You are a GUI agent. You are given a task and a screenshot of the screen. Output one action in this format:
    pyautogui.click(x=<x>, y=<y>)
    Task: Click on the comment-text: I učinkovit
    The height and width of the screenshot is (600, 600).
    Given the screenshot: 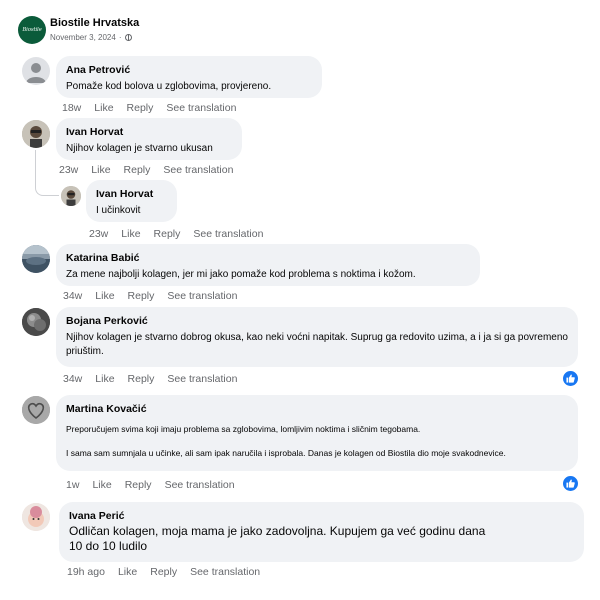 What is the action you would take?
    pyautogui.click(x=118, y=210)
    